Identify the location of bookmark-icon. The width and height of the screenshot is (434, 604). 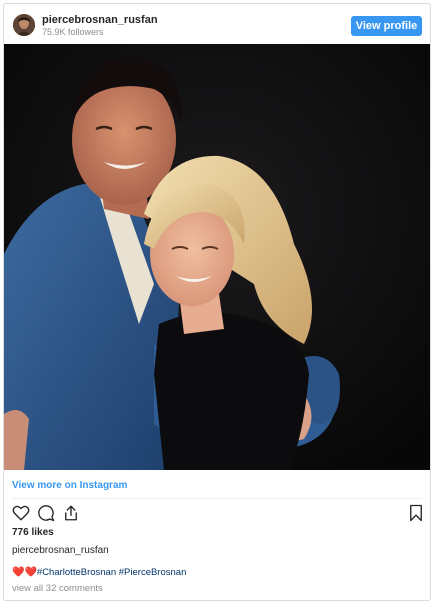
(418, 514).